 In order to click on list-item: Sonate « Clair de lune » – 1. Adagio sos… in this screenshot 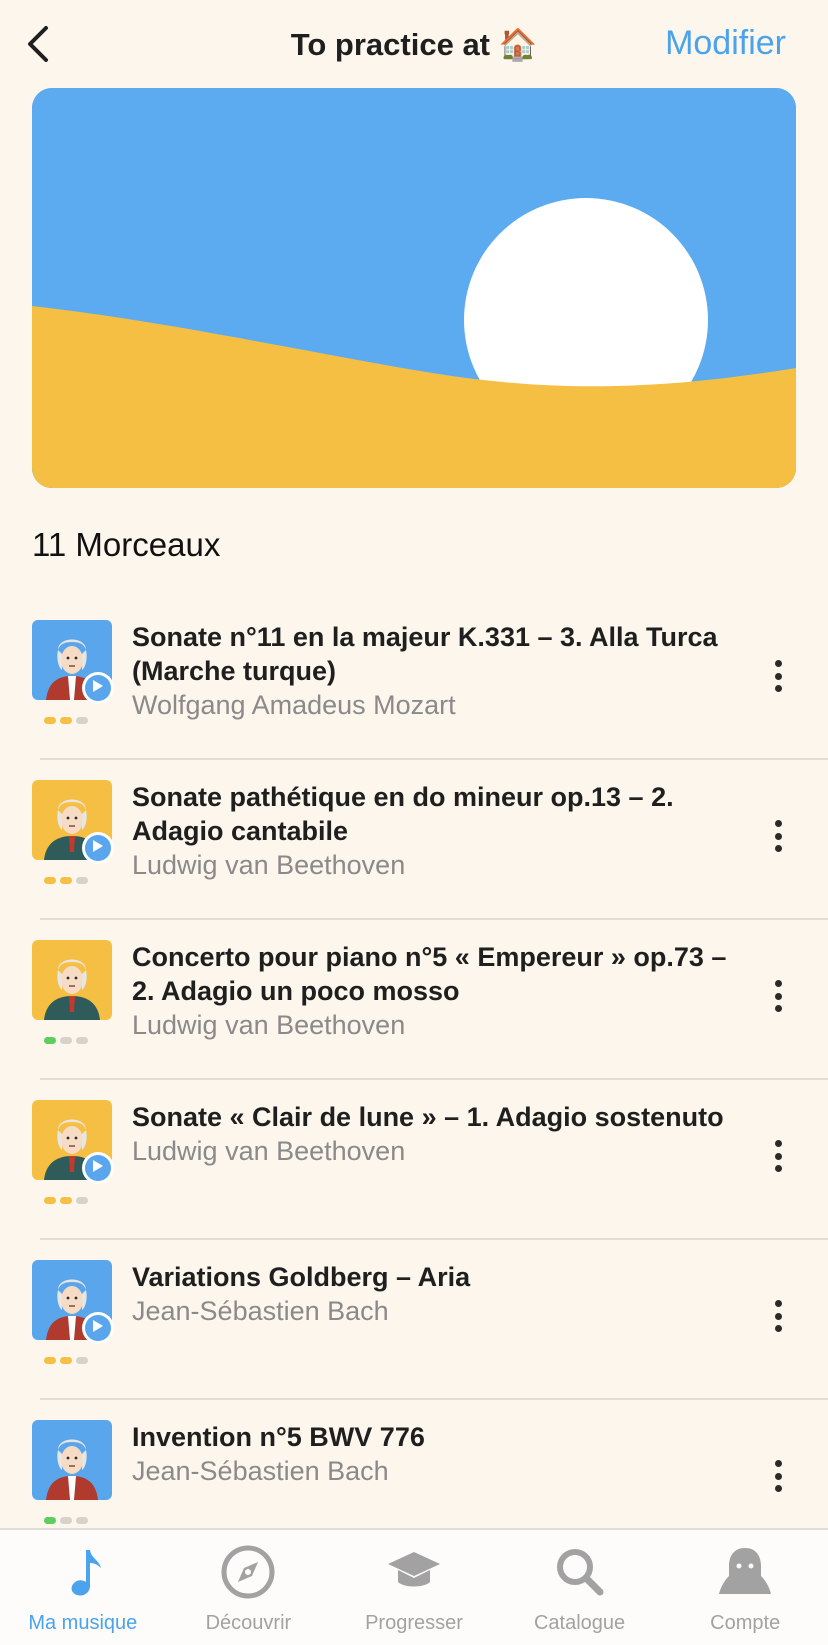, I will do `click(414, 1160)`.